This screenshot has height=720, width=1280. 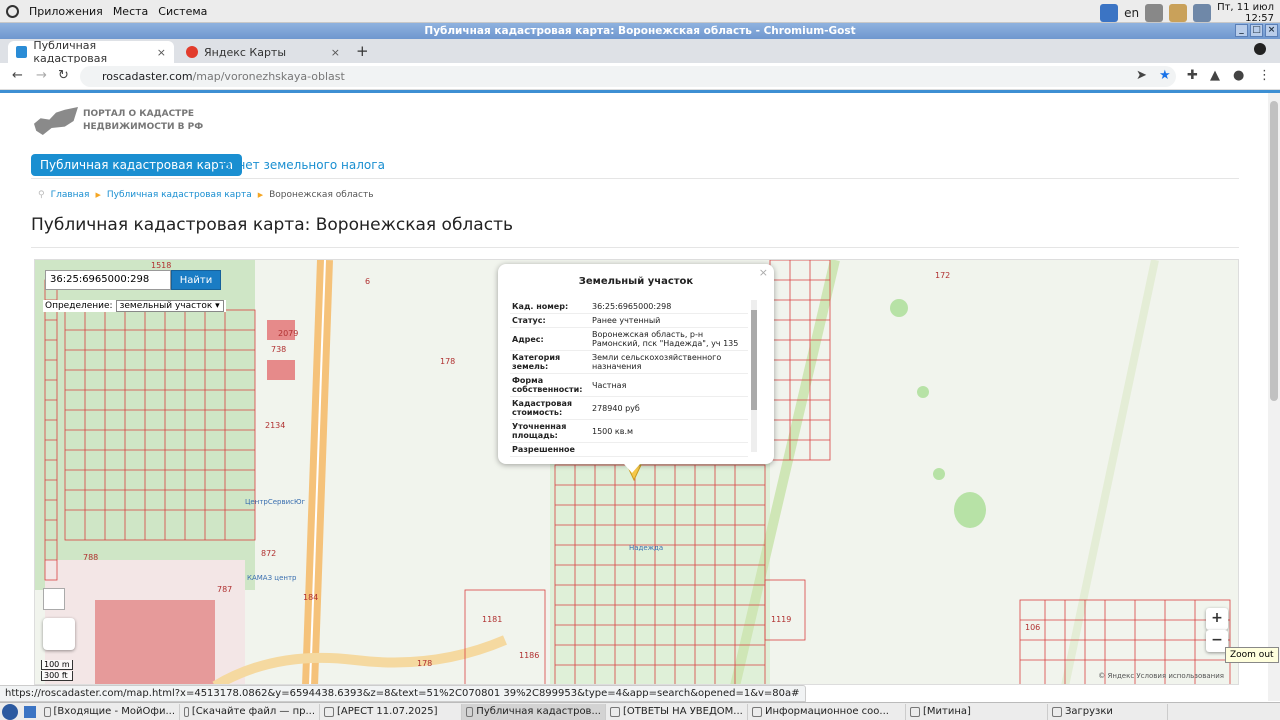 I want to click on send-icon: ➤, so click(x=1141, y=75).